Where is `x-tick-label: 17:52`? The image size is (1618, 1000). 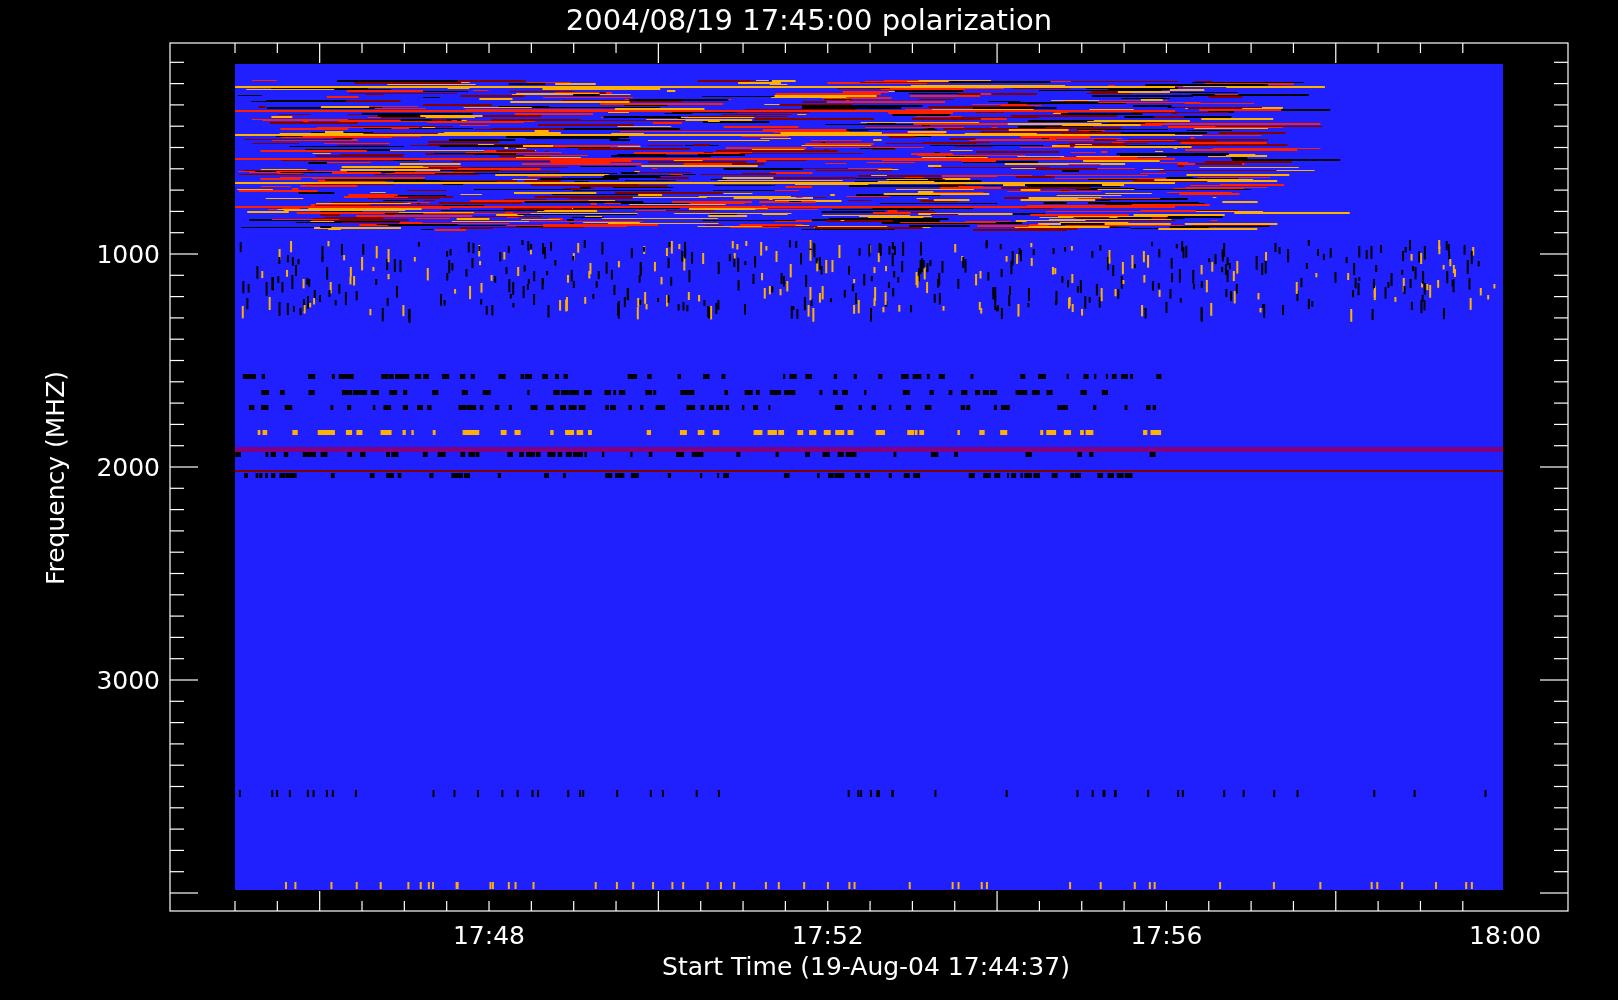
x-tick-label: 17:52 is located at coordinates (827, 935).